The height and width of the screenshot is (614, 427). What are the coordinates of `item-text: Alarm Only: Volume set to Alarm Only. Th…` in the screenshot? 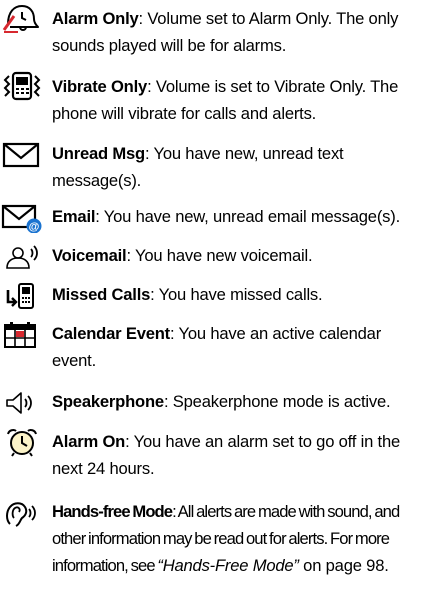 It's located at (238, 32).